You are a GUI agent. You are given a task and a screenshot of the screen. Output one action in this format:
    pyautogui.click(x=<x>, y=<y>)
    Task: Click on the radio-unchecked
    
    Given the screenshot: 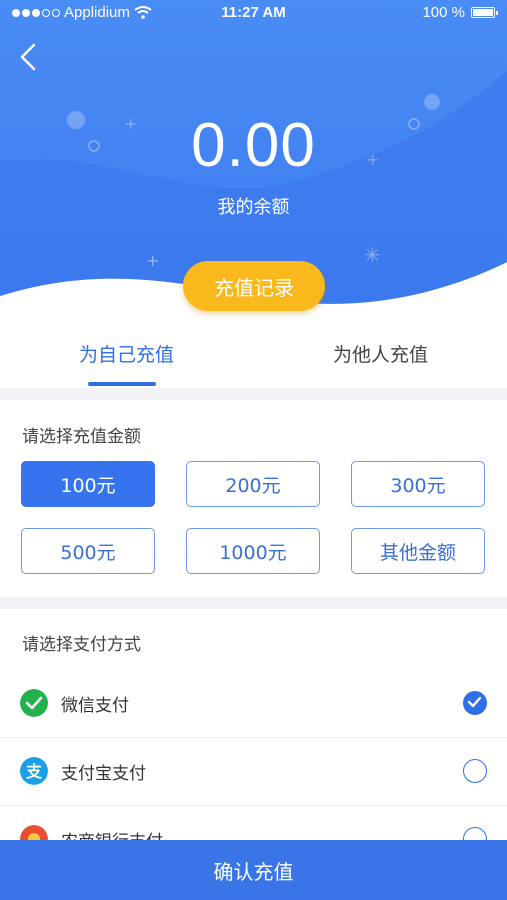 What is the action you would take?
    pyautogui.click(x=475, y=771)
    